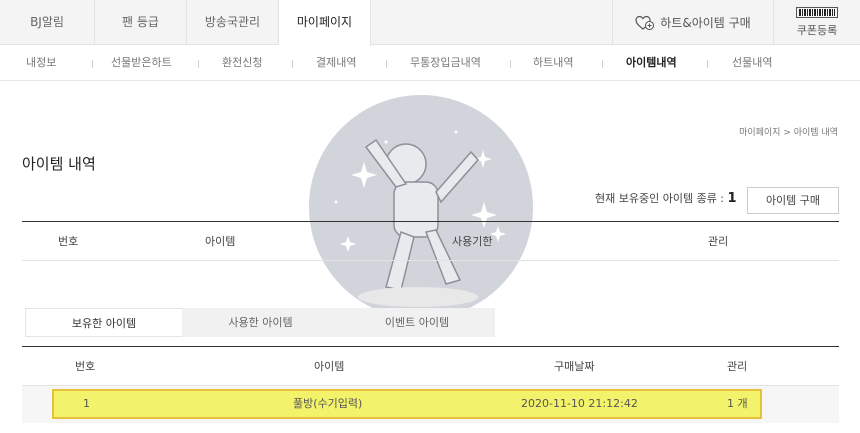 The height and width of the screenshot is (433, 860). Describe the element at coordinates (59, 164) in the screenshot. I see `page-title: 아이템 내역` at that location.